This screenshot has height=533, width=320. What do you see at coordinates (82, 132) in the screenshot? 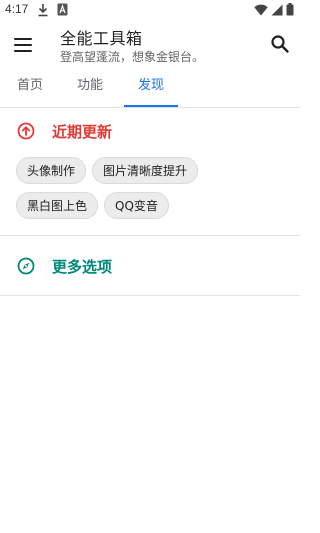
I see `recent-updates-title: 近期更新` at bounding box center [82, 132].